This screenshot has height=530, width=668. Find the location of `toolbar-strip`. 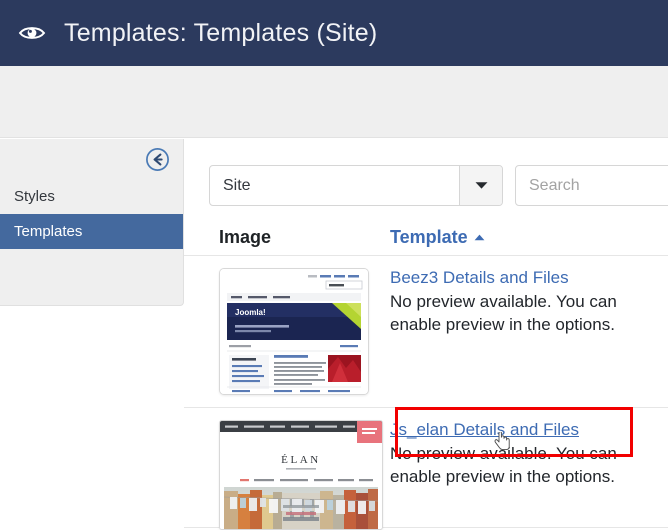

toolbar-strip is located at coordinates (334, 102).